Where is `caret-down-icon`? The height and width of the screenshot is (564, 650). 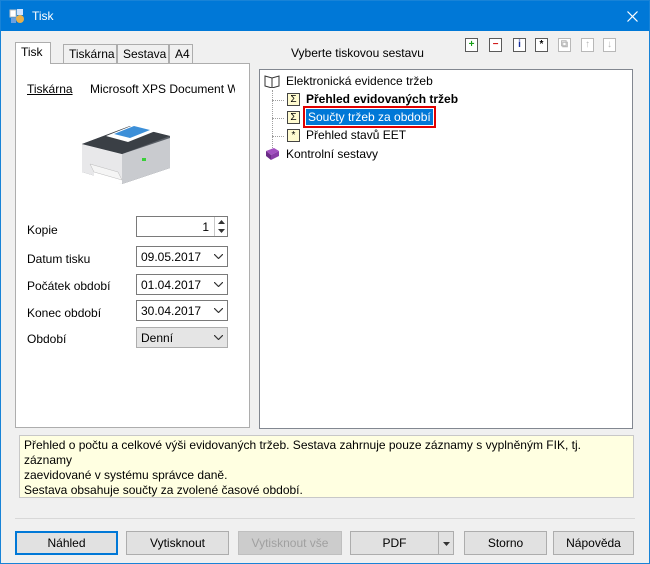
caret-down-icon is located at coordinates (446, 543).